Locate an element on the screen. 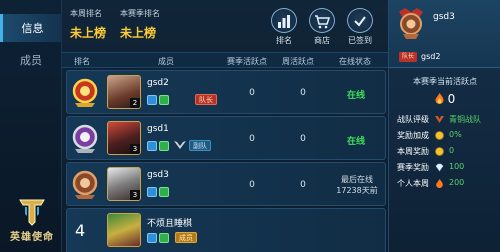  season-active-value-row: 0 is located at coordinates (444, 99).